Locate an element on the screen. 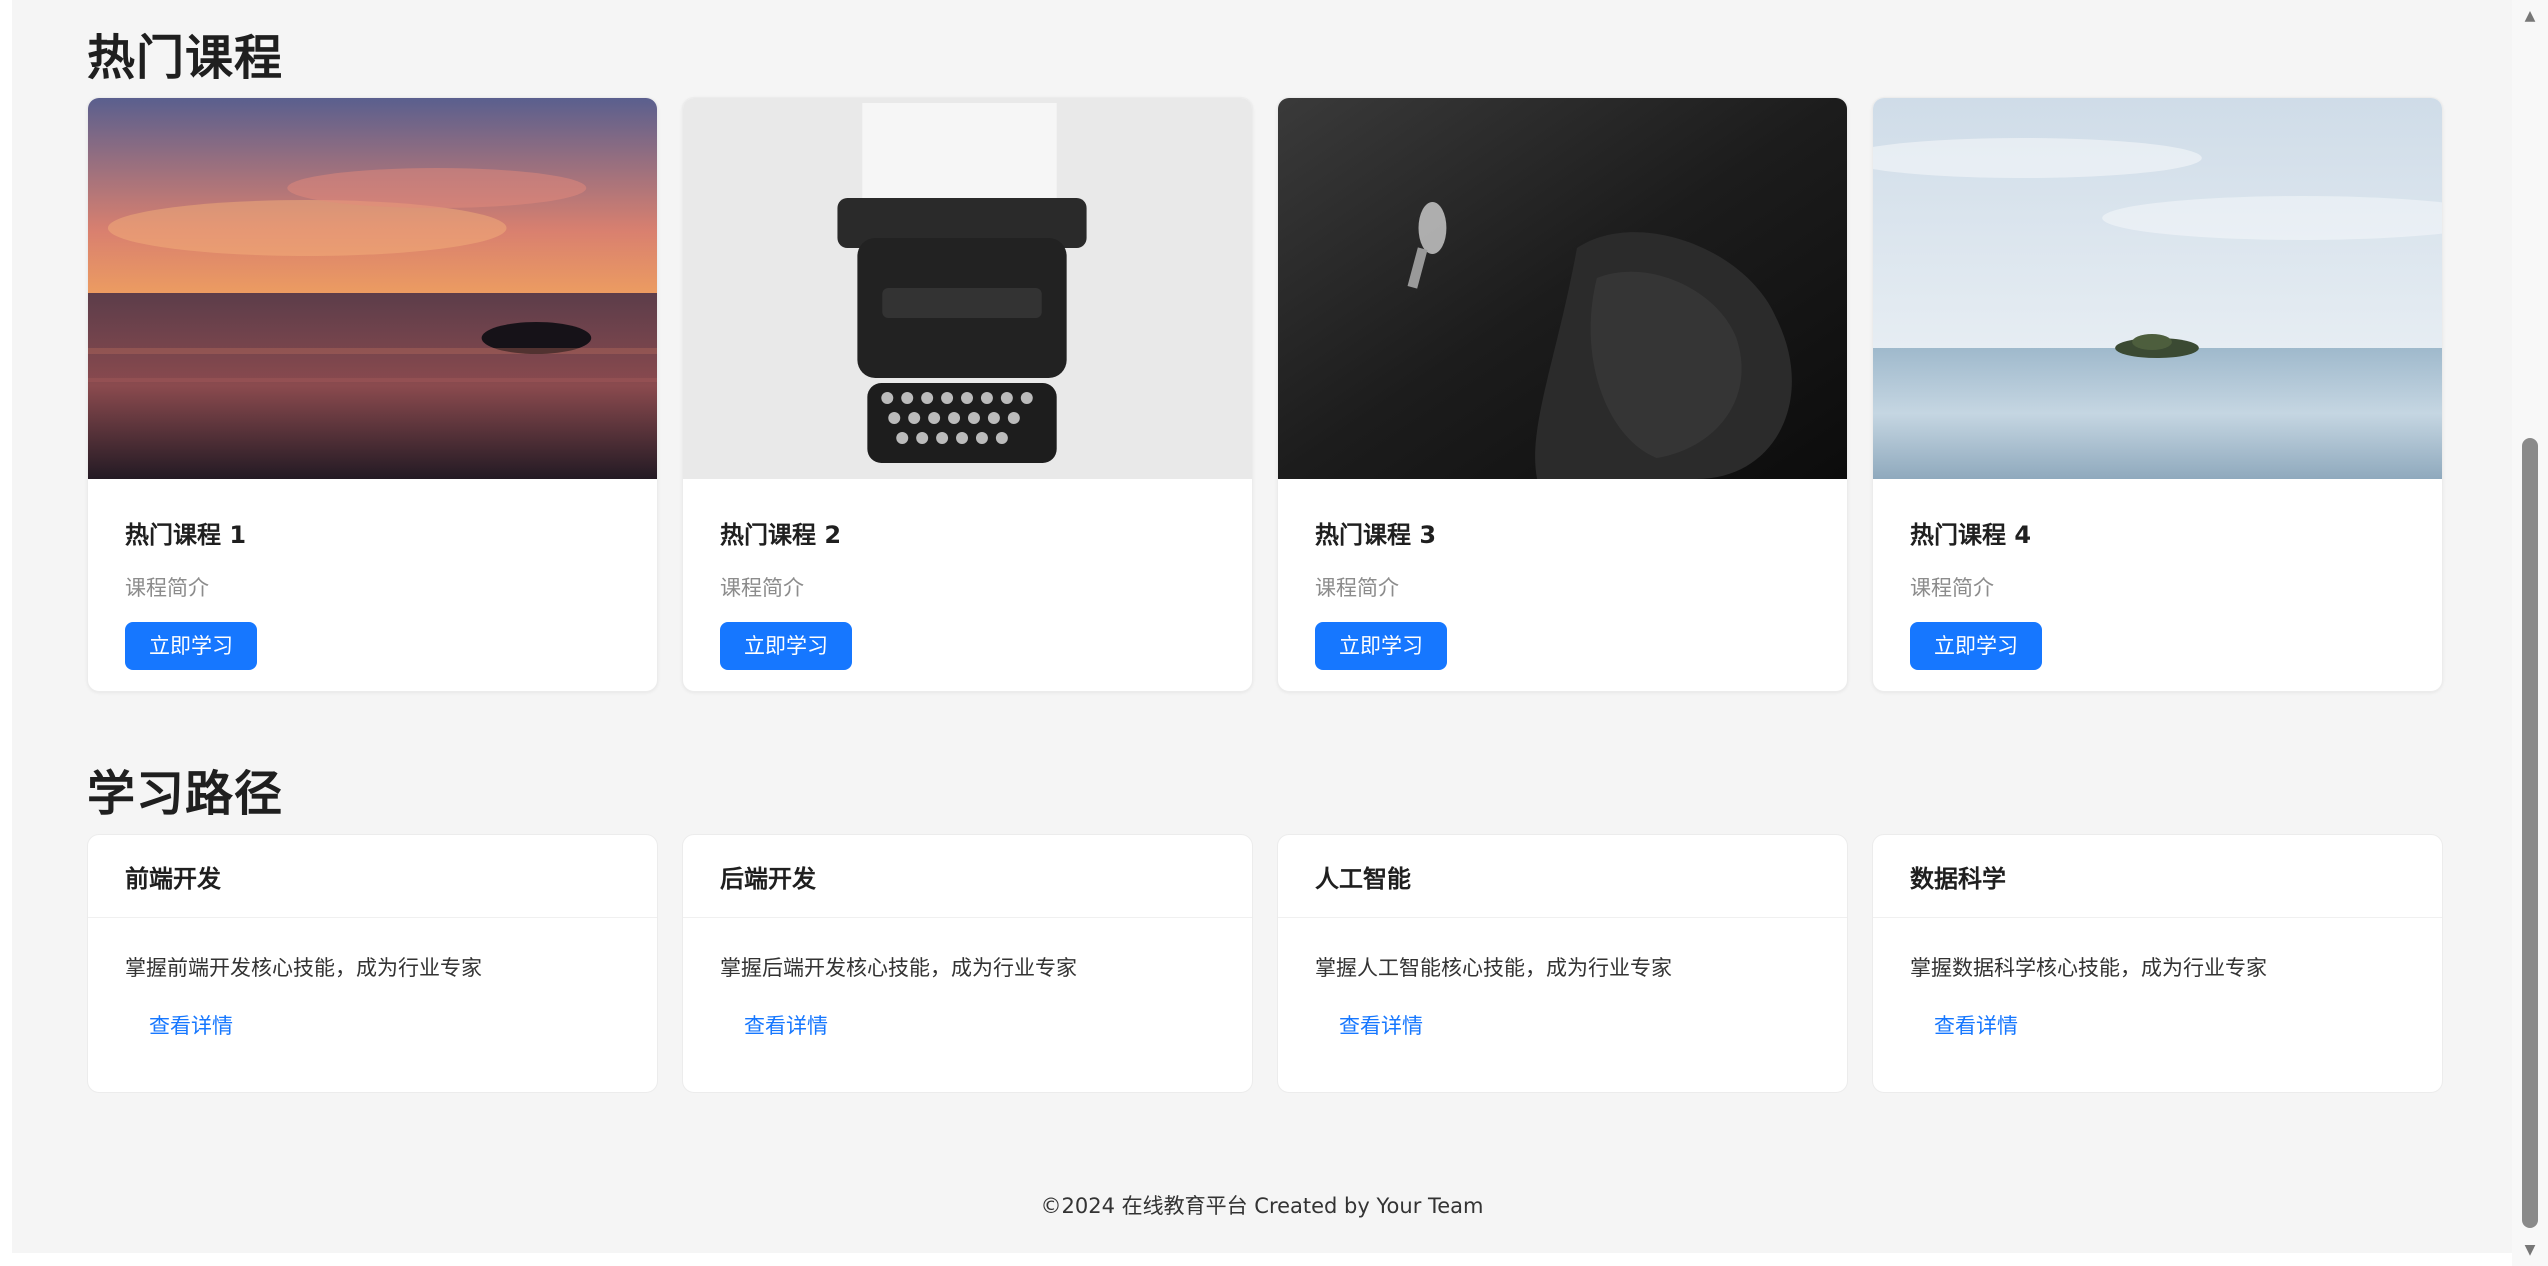 Image resolution: width=2548 pixels, height=1266 pixels. course-title: 热门课程 3 is located at coordinates (1376, 535).